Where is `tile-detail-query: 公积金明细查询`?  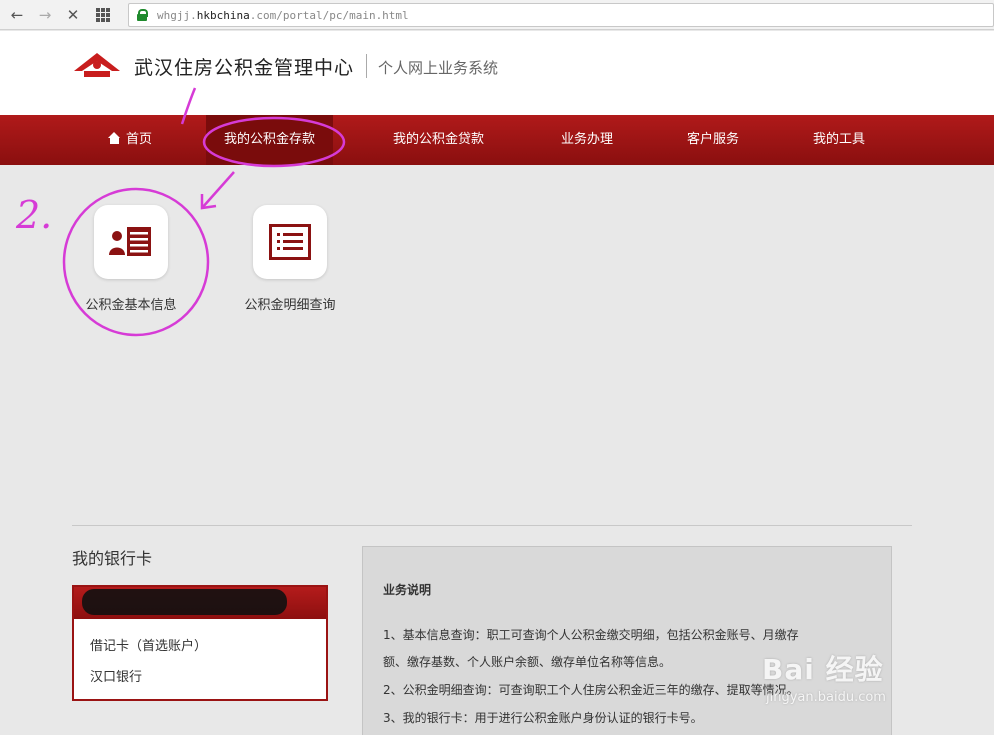
tile-detail-query: 公积金明细查询 is located at coordinates (290, 259).